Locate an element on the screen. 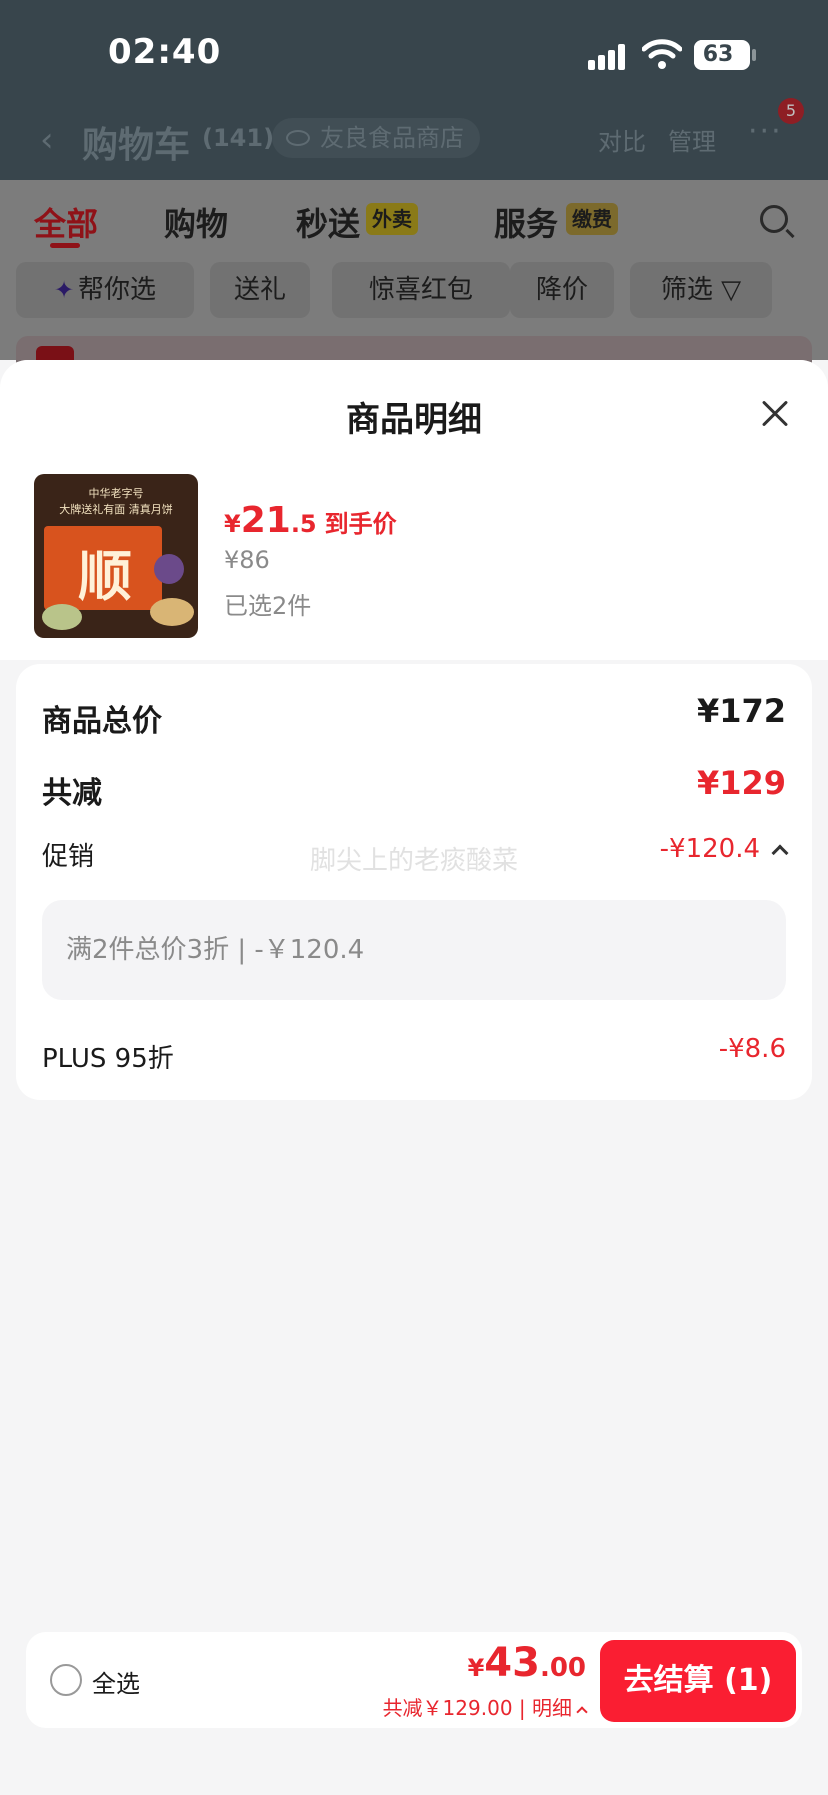 Image resolution: width=828 pixels, height=1795 pixels. search-icon is located at coordinates (774, 219).